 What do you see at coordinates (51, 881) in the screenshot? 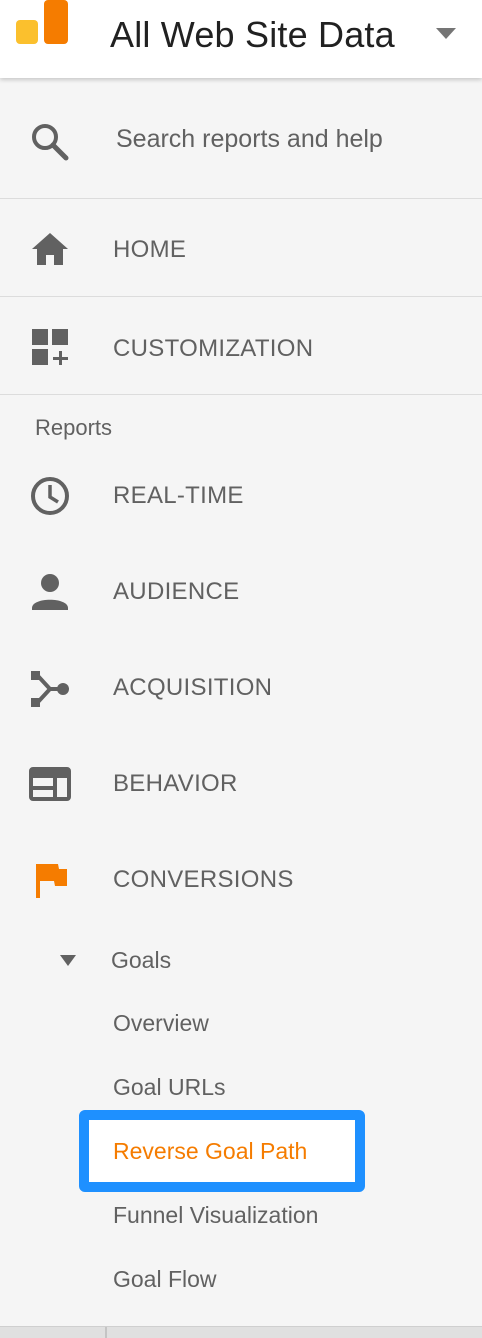
I see `flag-icon` at bounding box center [51, 881].